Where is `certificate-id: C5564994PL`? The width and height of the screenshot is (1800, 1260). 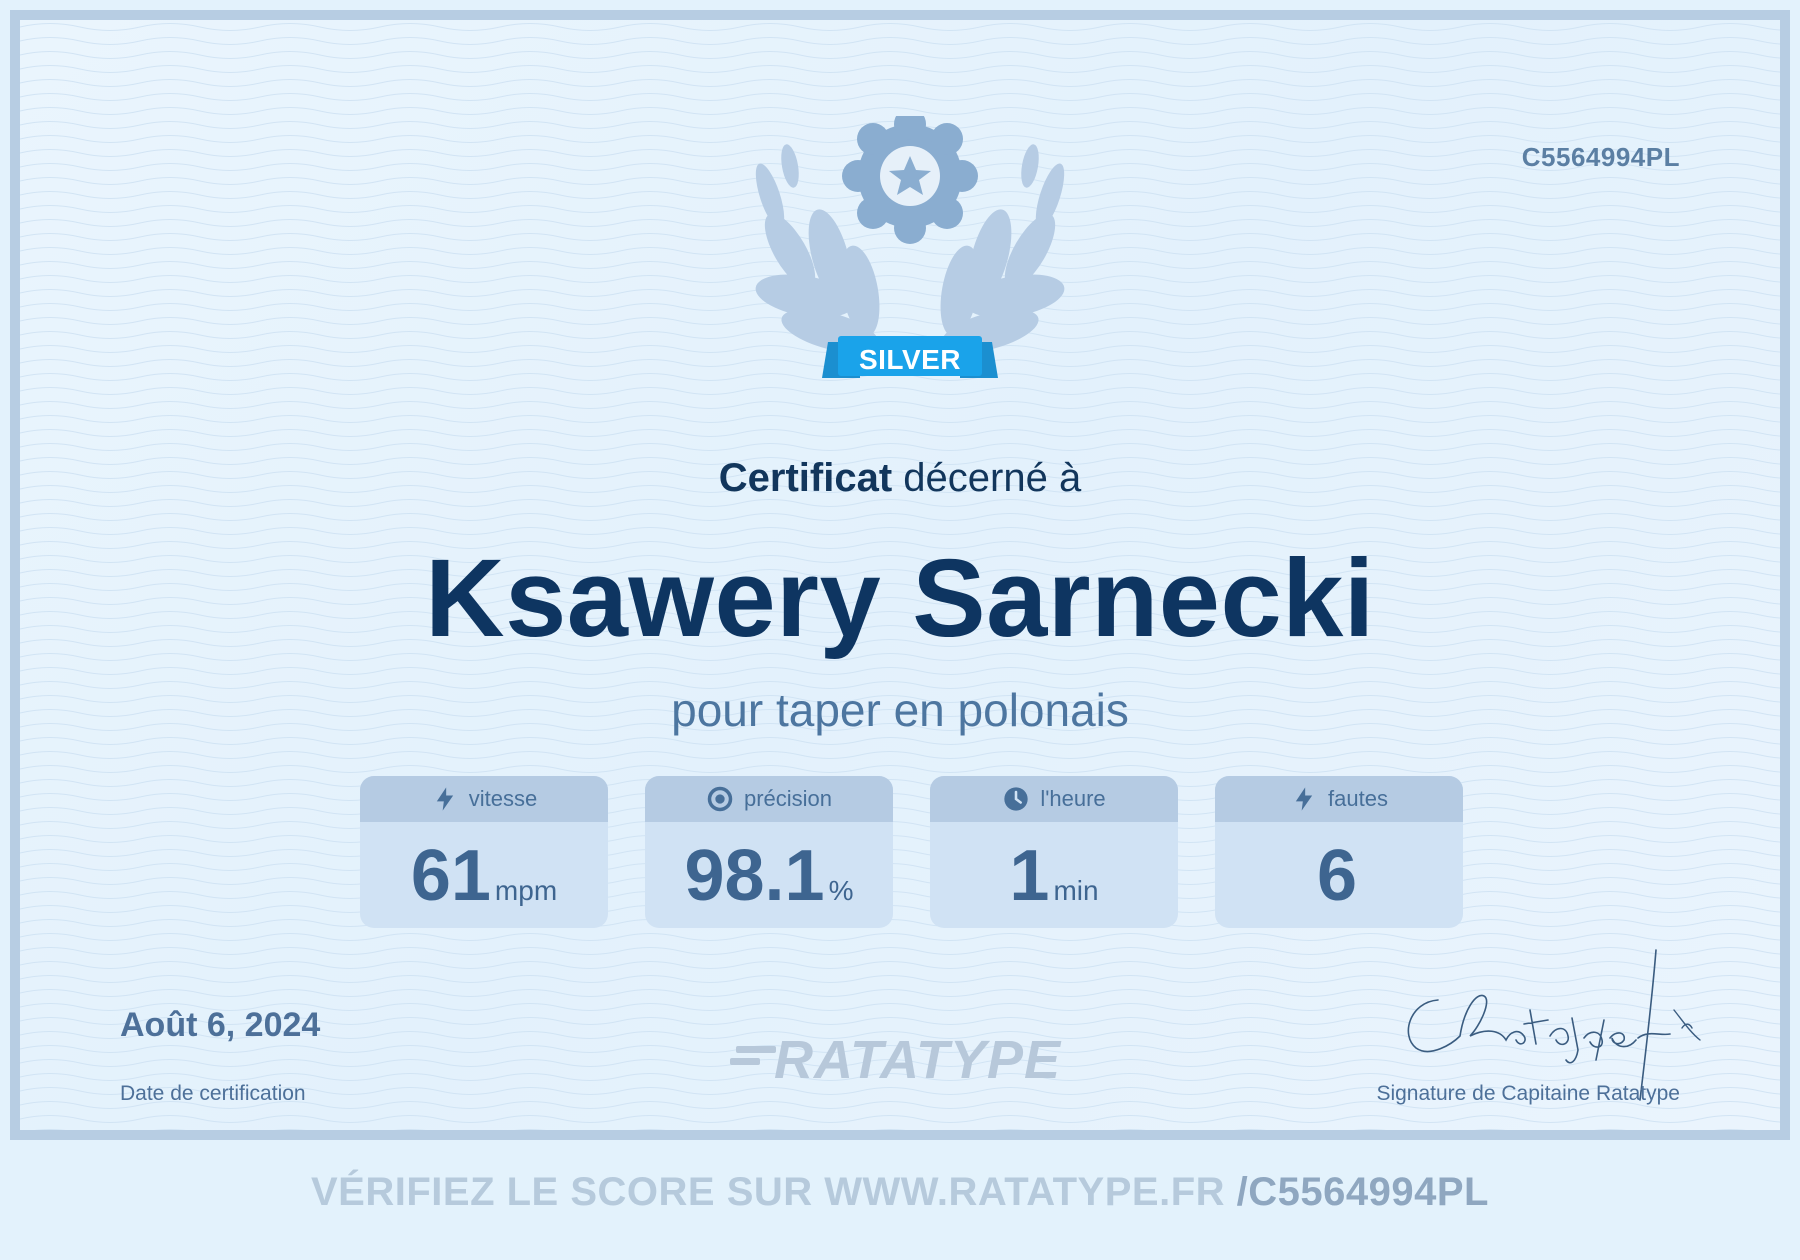
certificate-id: C5564994PL is located at coordinates (1600, 157).